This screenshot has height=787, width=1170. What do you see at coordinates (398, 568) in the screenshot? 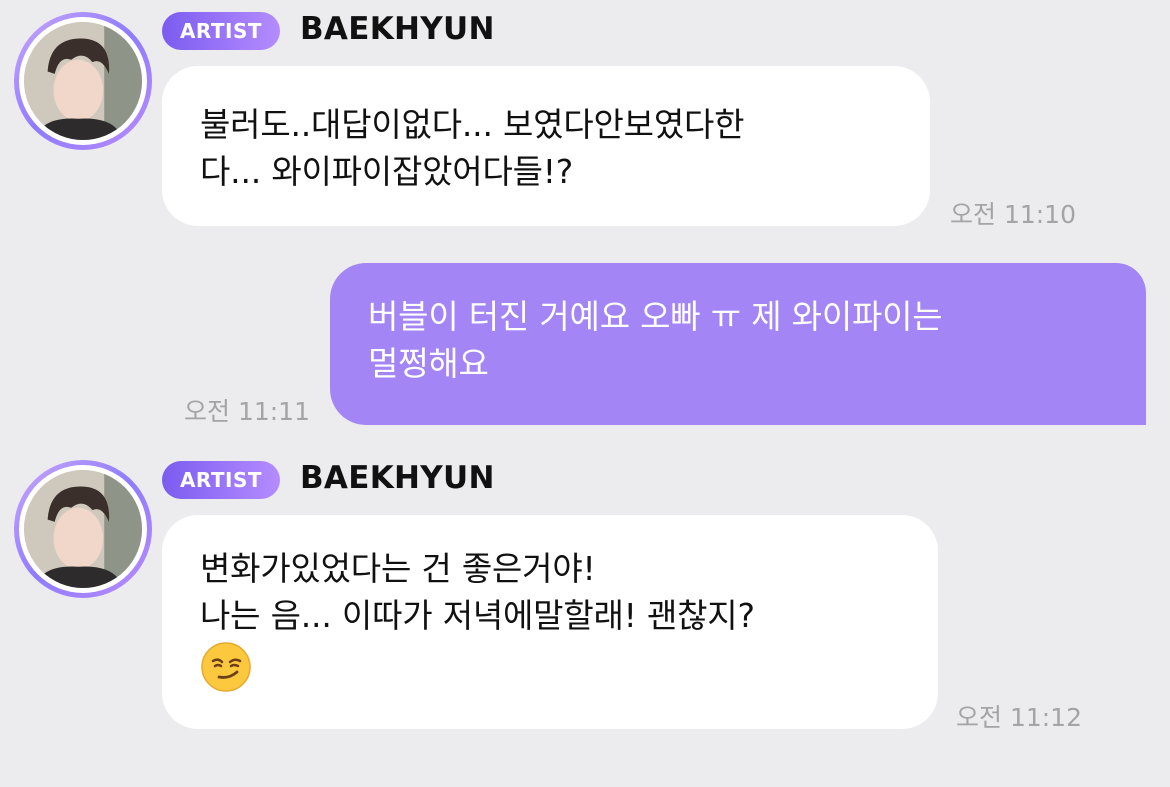
I see `message-text: 변화가있었다는 건 좋은거야!` at bounding box center [398, 568].